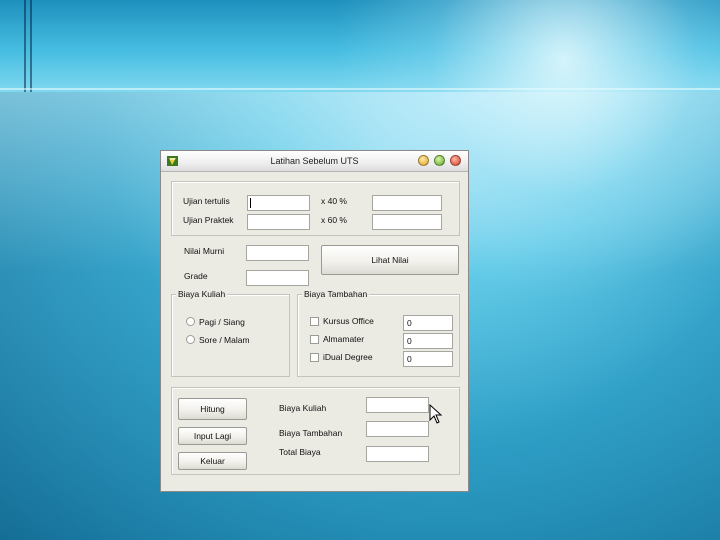 The width and height of the screenshot is (720, 540). I want to click on biaya-tambahan-output, so click(397, 429).